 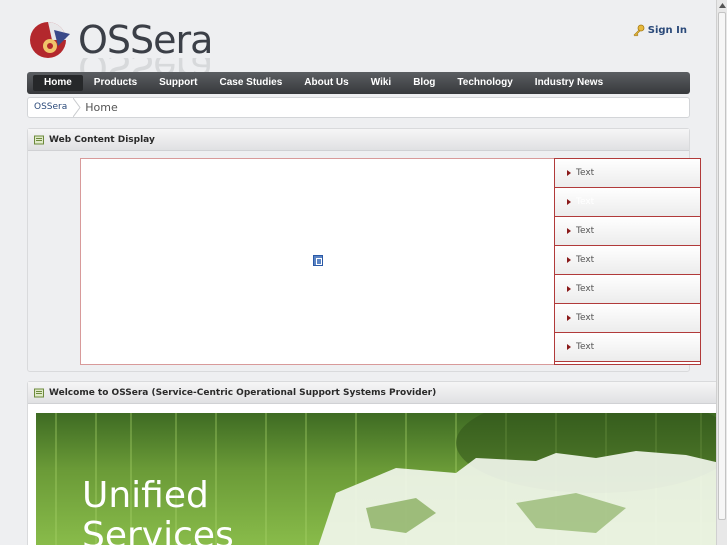 I want to click on nav-item-technology: Technology, so click(x=484, y=83).